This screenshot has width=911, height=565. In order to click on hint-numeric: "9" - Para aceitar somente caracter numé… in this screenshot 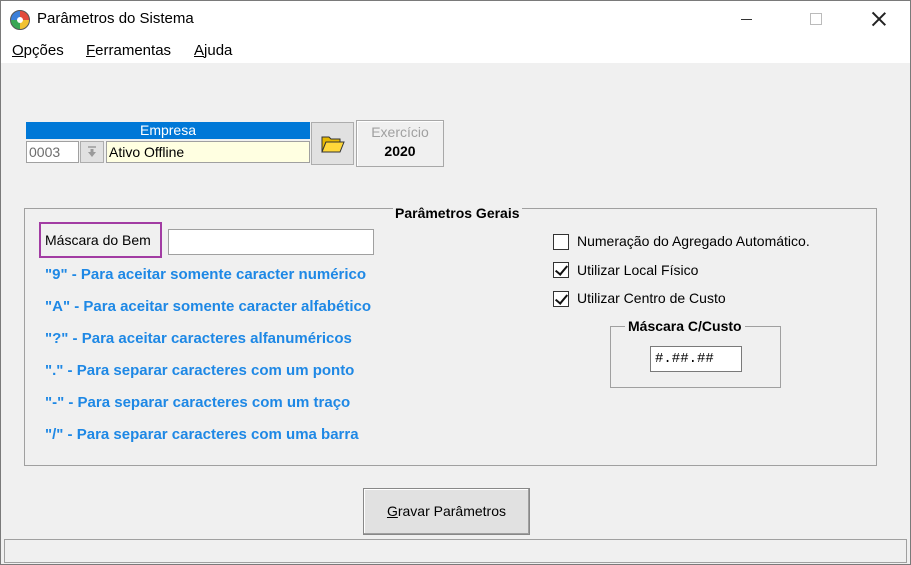, I will do `click(206, 274)`.